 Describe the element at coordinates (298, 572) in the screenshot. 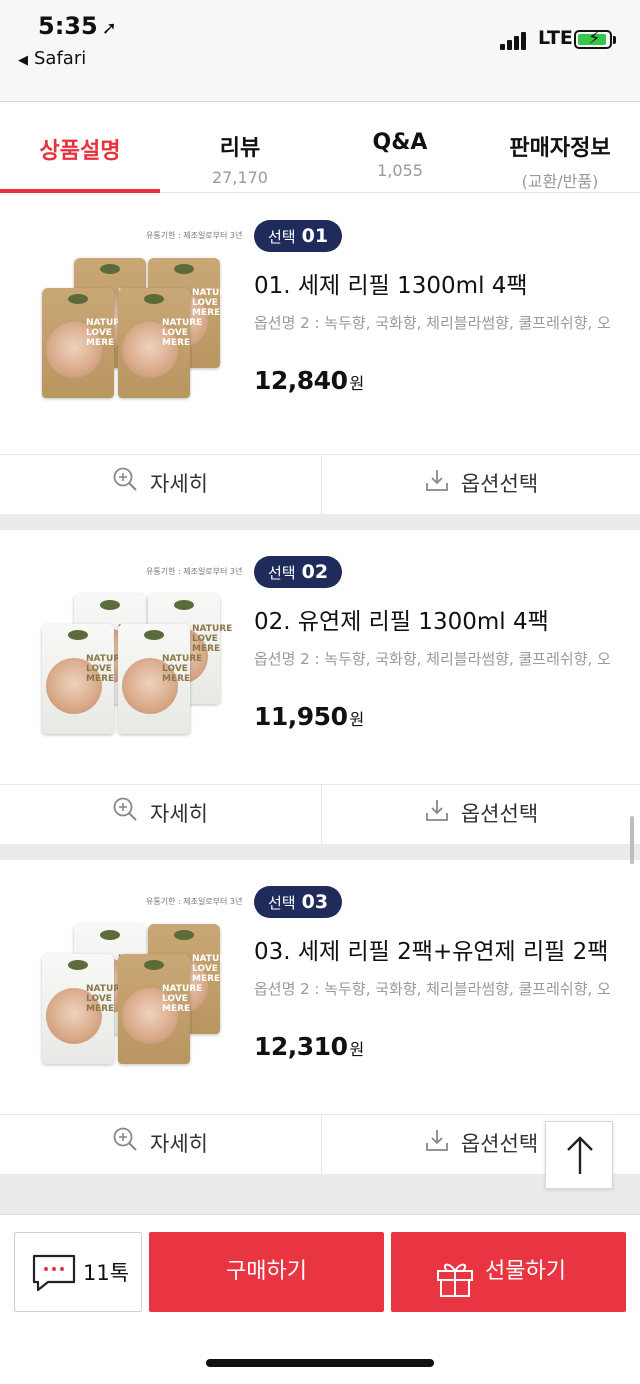

I see `option-badge: 선택 02` at that location.